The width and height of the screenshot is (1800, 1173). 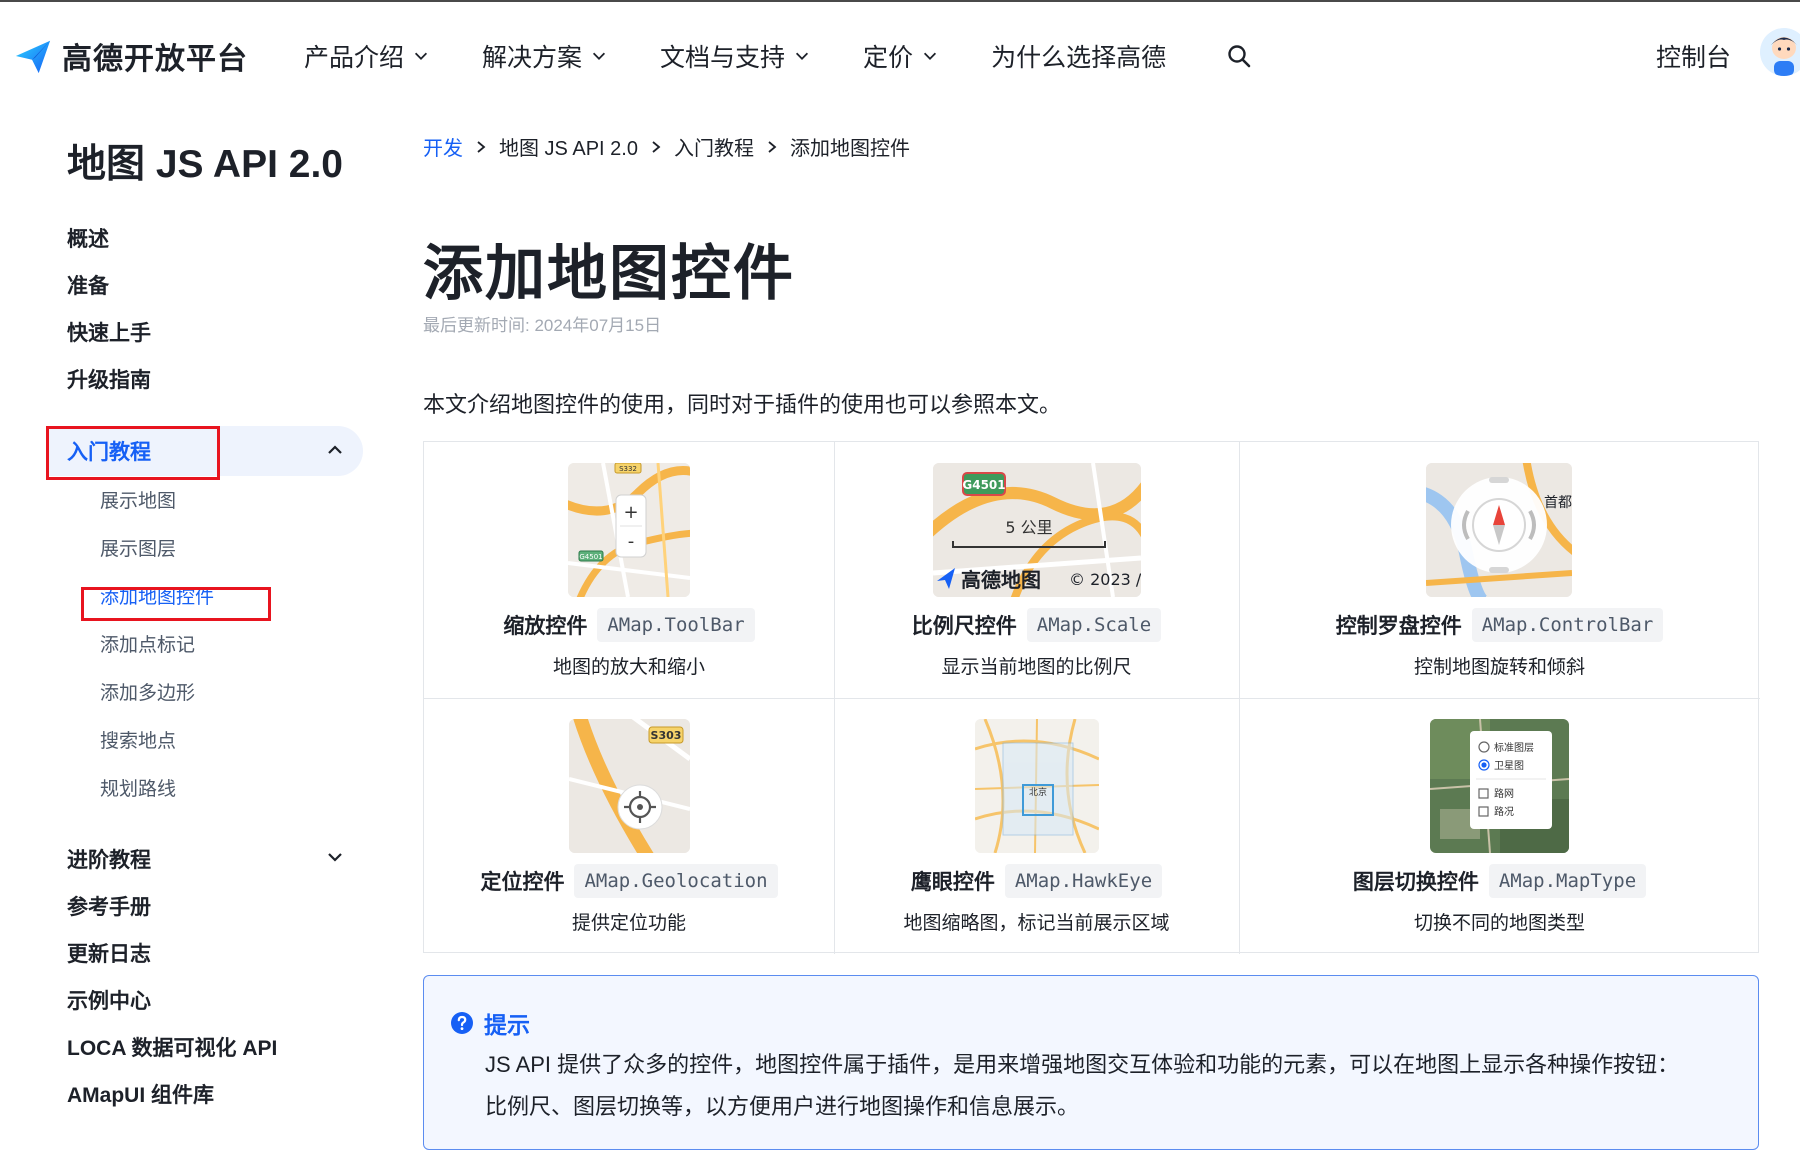 What do you see at coordinates (354, 58) in the screenshot?
I see `nav-products-label: 产品介绍` at bounding box center [354, 58].